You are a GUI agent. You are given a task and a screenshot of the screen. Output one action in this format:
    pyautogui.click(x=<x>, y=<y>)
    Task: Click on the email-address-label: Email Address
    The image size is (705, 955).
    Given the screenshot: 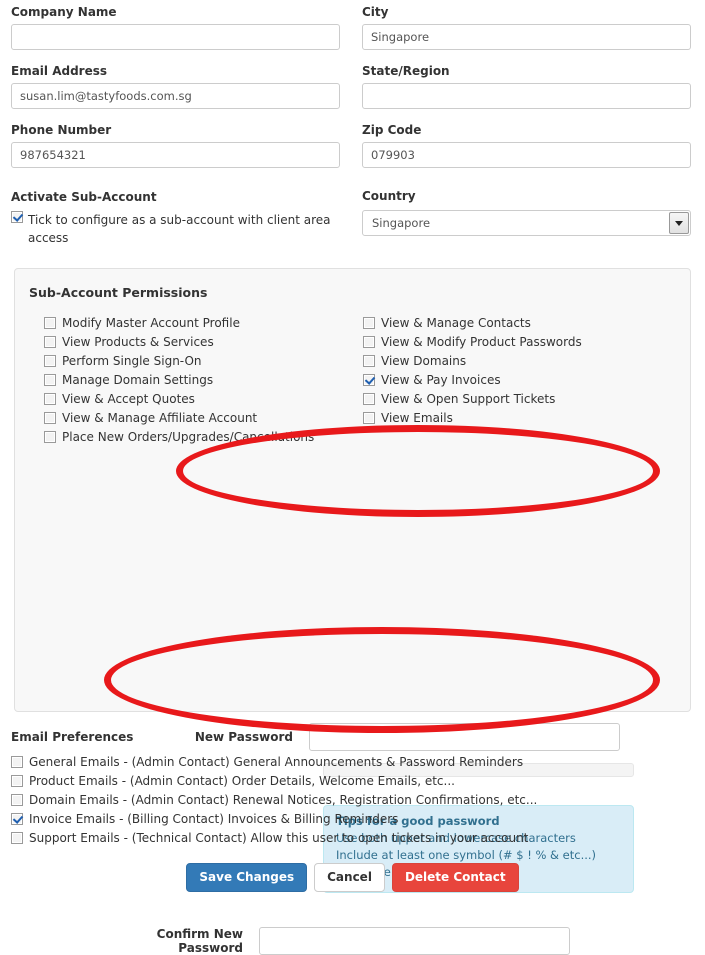 What is the action you would take?
    pyautogui.click(x=59, y=71)
    